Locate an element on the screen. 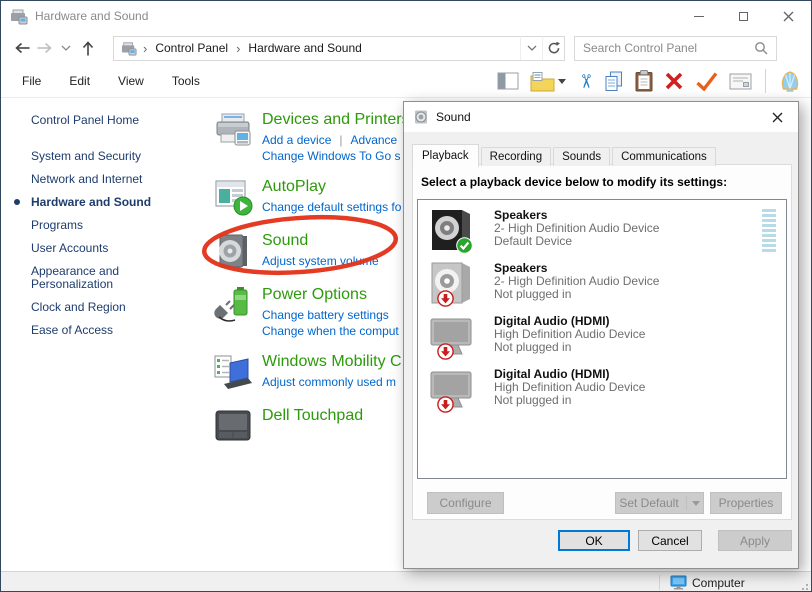  shell-icon is located at coordinates (790, 81).